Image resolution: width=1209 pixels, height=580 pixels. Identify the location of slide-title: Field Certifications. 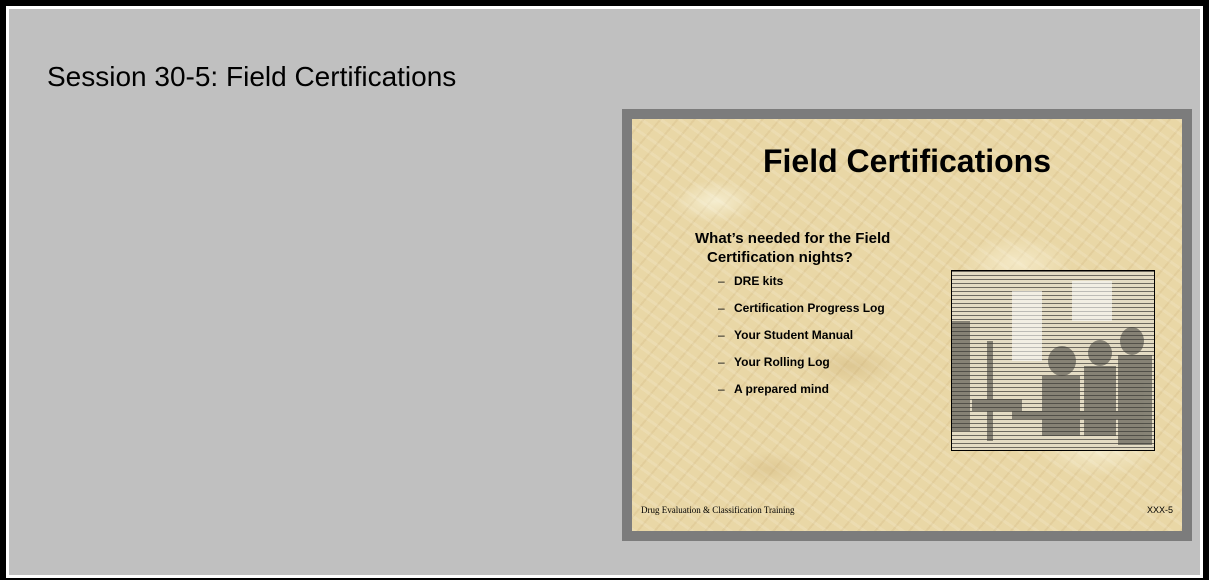
(907, 161).